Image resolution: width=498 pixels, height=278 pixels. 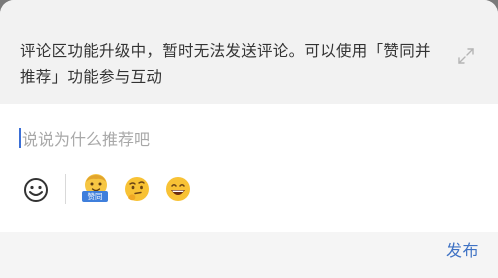 What do you see at coordinates (36, 190) in the screenshot?
I see `emoji-keyboard-icon` at bounding box center [36, 190].